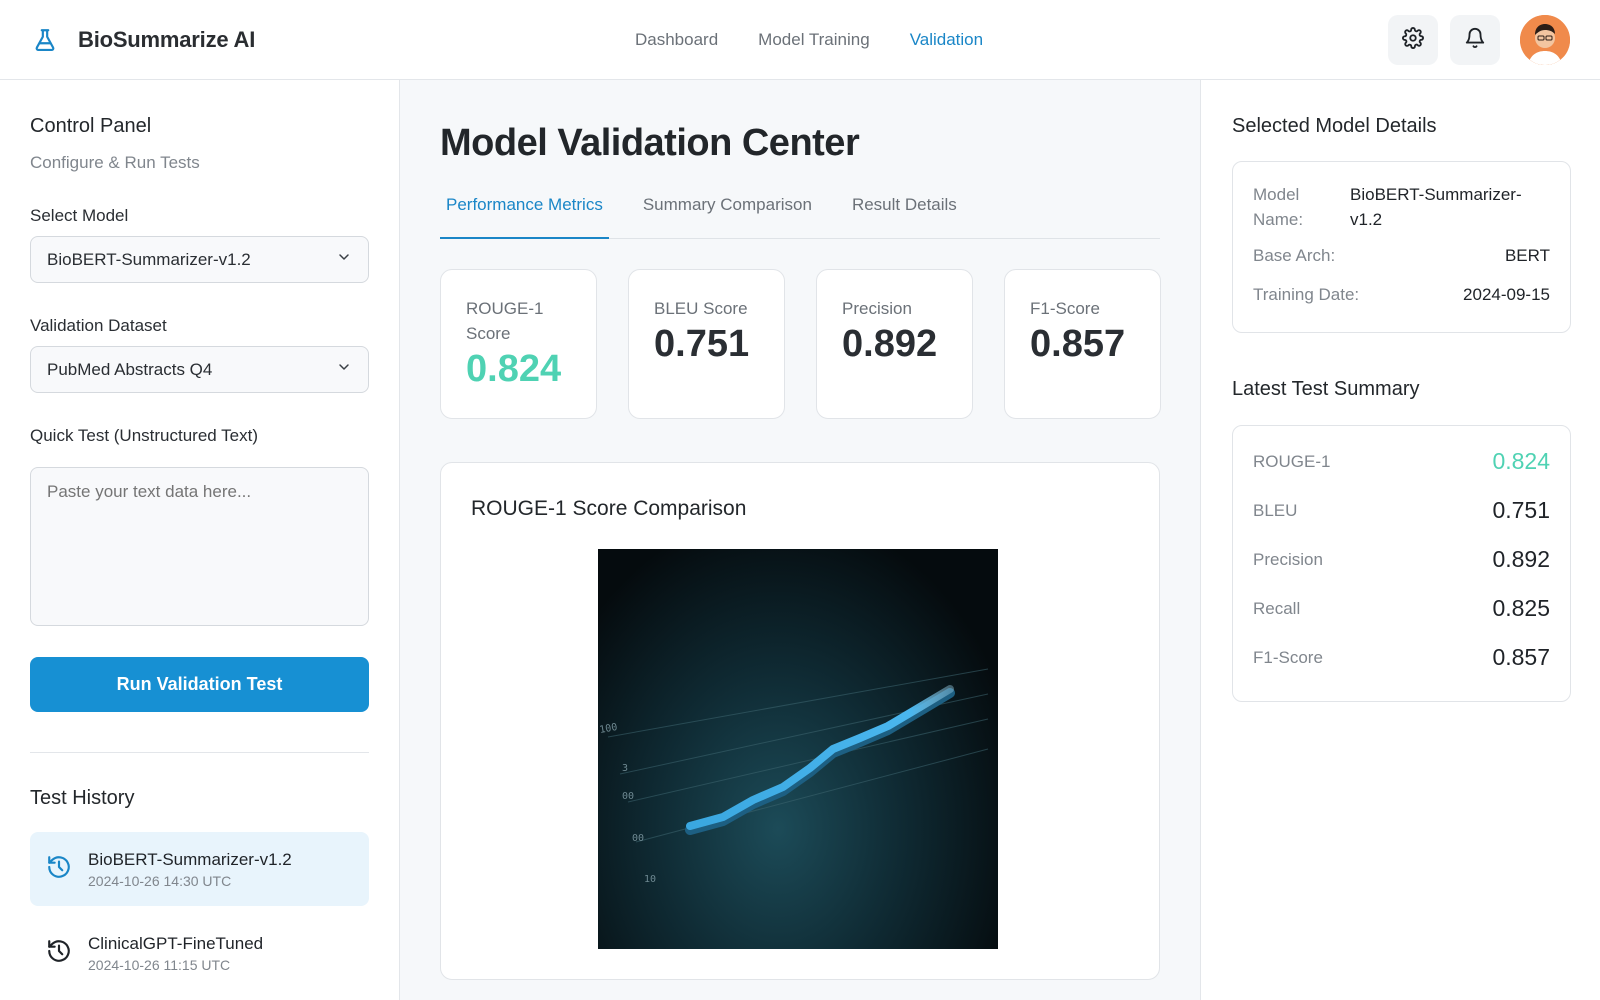 The width and height of the screenshot is (1600, 1000). Describe the element at coordinates (1277, 608) in the screenshot. I see `summary-key: Recall` at that location.